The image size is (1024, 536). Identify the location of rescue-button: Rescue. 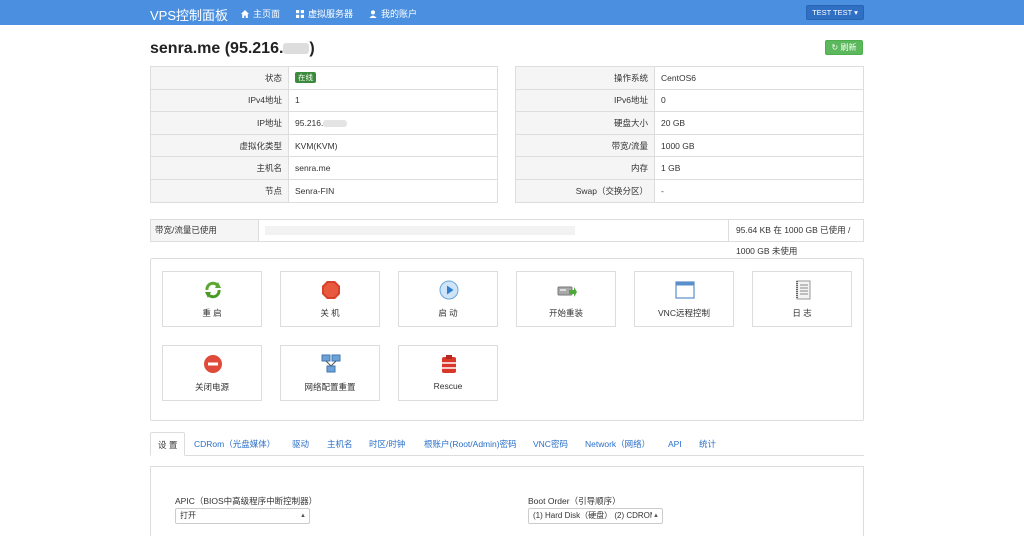
(448, 373).